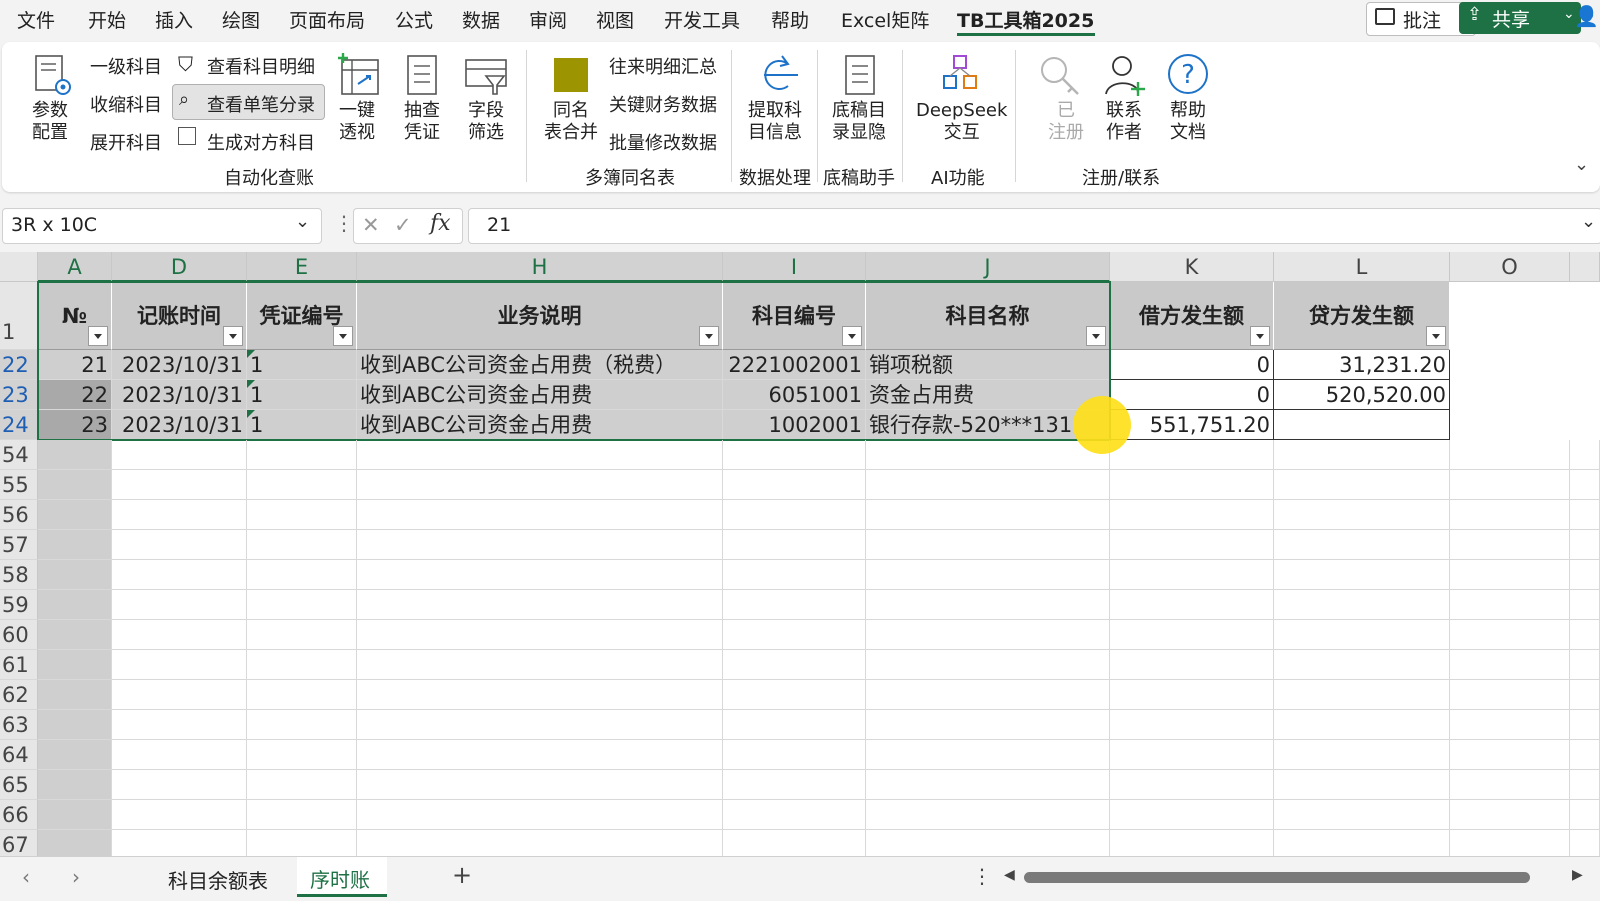  I want to click on row-header: 1, so click(19, 316).